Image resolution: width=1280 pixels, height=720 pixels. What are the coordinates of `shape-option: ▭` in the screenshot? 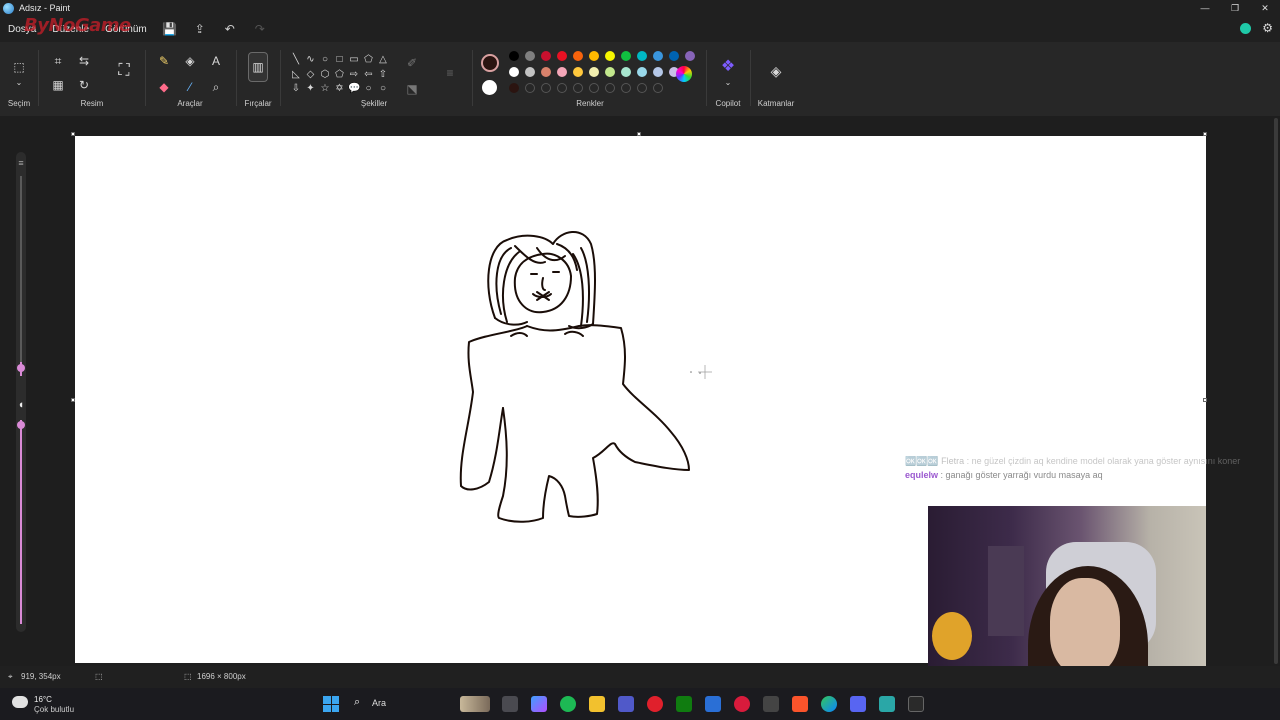 It's located at (354, 60).